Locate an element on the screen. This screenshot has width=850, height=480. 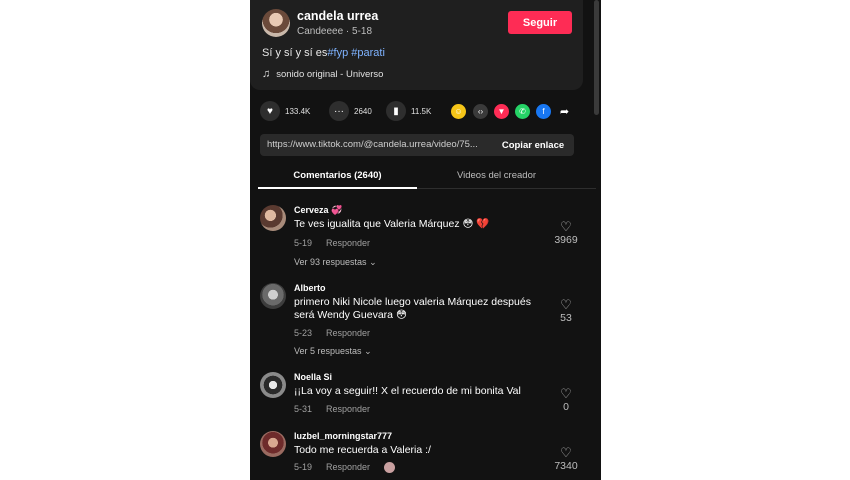
like-count: 133.4K is located at coordinates (298, 111).